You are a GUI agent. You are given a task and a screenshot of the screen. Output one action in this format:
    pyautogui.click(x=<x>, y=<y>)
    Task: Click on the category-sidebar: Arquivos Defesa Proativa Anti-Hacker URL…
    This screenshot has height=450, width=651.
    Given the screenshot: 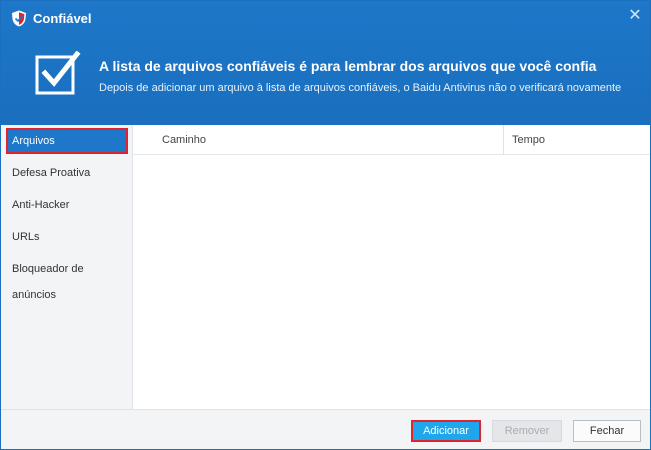 What is the action you would take?
    pyautogui.click(x=67, y=267)
    